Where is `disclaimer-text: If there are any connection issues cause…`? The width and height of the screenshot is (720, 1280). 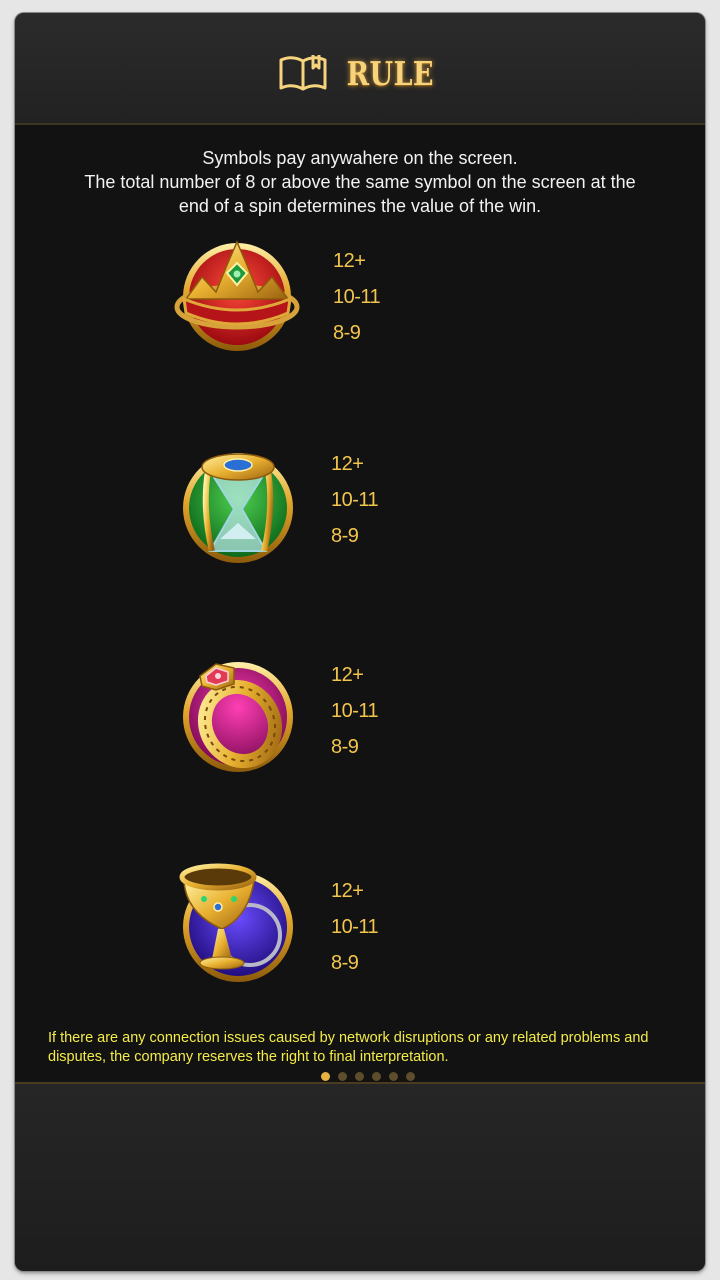
disclaimer-text: If there are any connection issues cause… is located at coordinates (348, 1047).